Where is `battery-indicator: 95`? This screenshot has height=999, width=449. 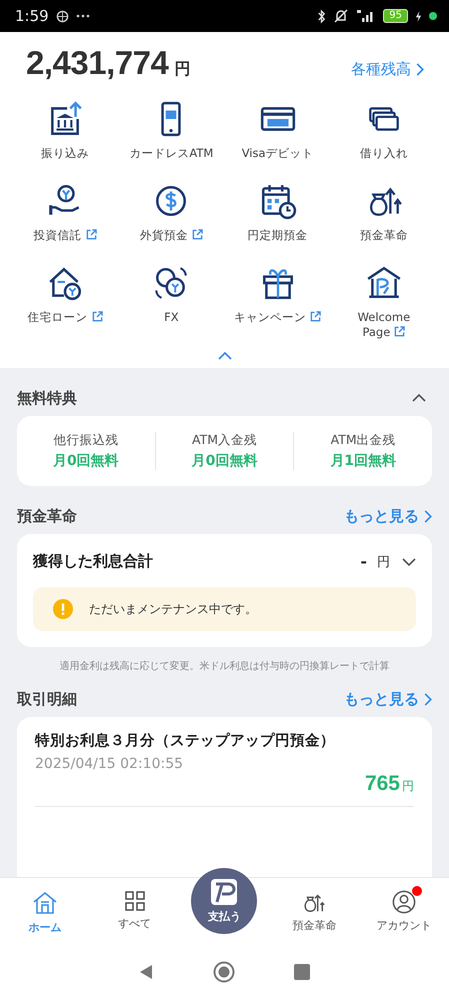 battery-indicator: 95 is located at coordinates (395, 16).